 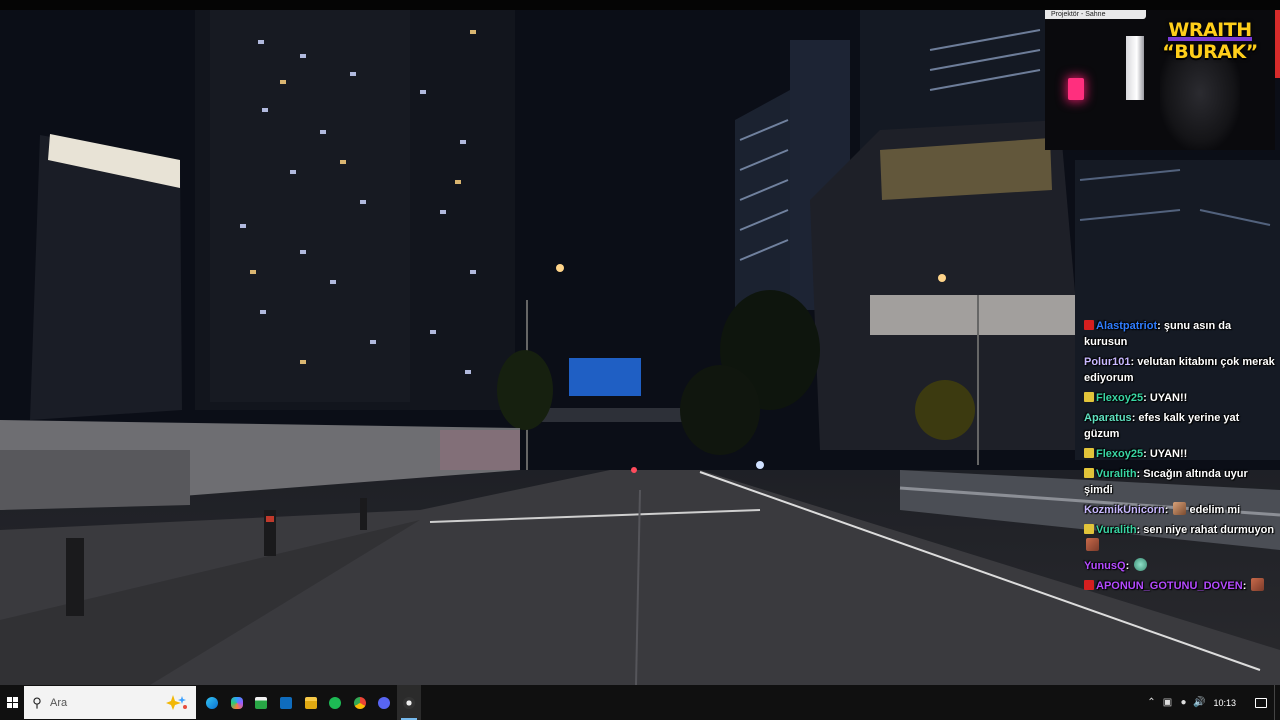 I want to click on webcam-streamer, so click(x=1200, y=102).